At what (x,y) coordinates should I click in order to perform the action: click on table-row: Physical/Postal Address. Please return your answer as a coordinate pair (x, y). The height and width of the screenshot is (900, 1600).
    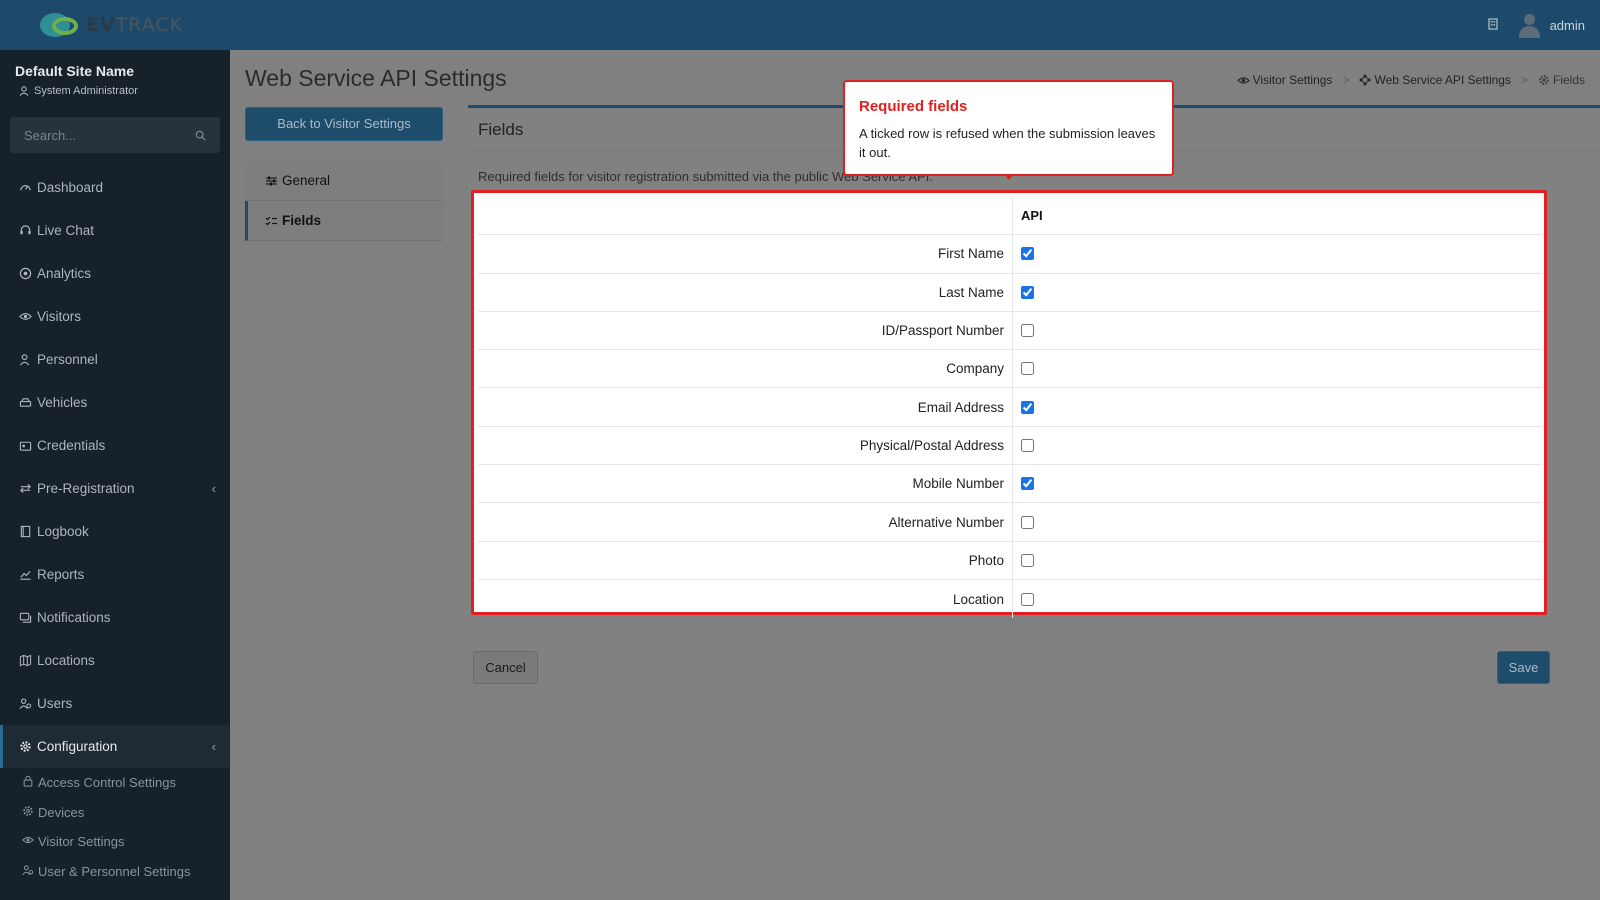
    Looking at the image, I should click on (1010, 446).